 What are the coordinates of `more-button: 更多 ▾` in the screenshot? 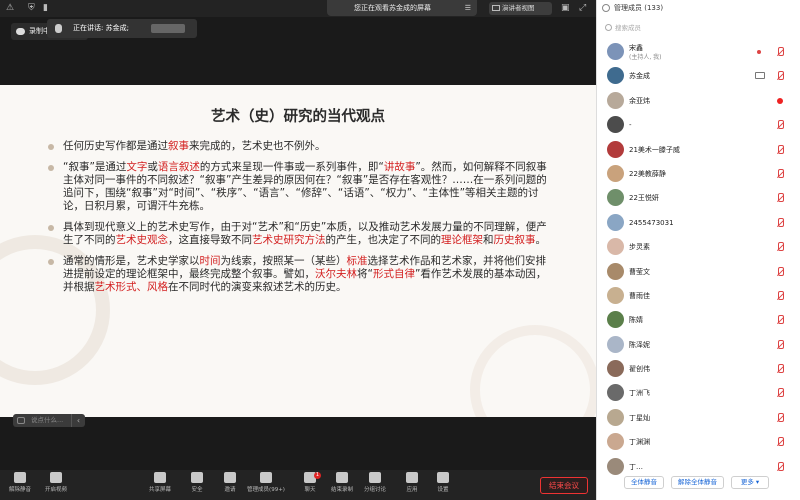 It's located at (750, 482).